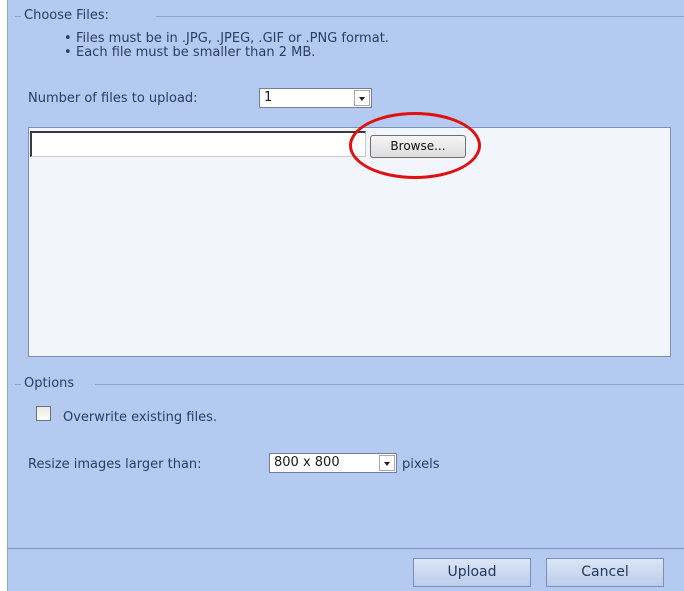  What do you see at coordinates (472, 572) in the screenshot?
I see `upload-button: Upload` at bounding box center [472, 572].